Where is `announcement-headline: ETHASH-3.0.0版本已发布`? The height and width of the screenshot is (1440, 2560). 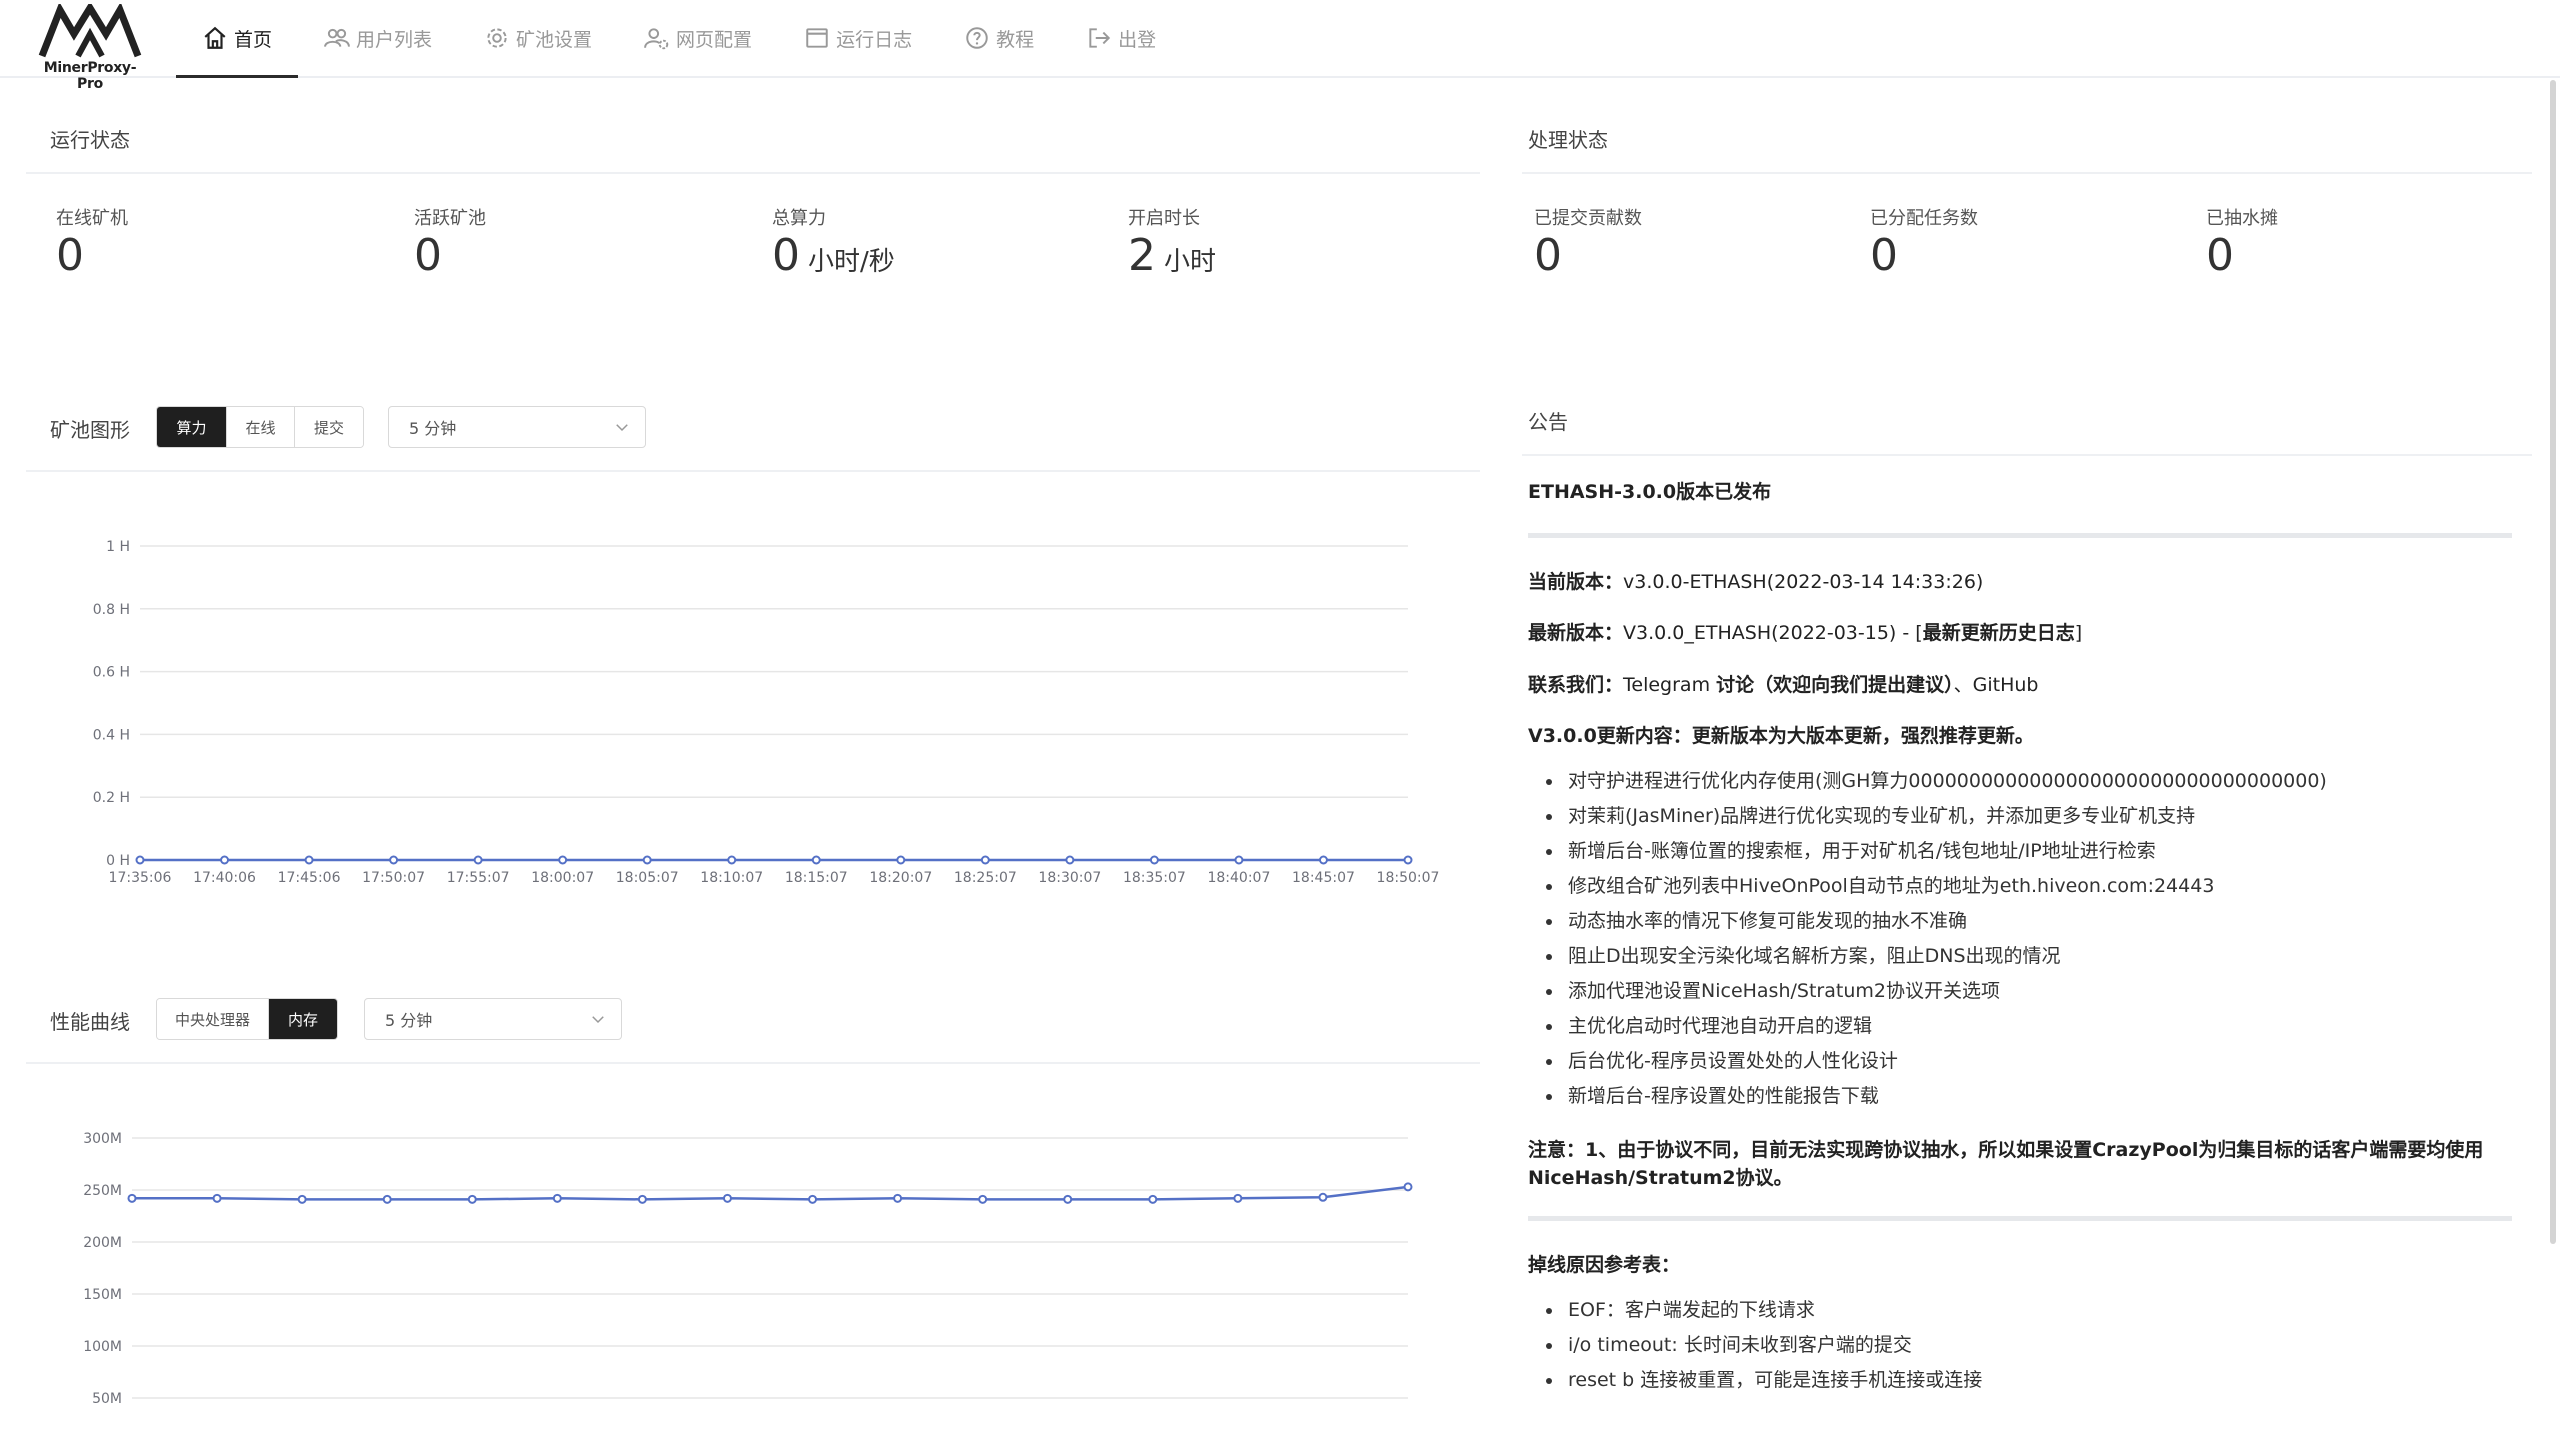 announcement-headline: ETHASH-3.0.0版本已发布 is located at coordinates (1650, 492).